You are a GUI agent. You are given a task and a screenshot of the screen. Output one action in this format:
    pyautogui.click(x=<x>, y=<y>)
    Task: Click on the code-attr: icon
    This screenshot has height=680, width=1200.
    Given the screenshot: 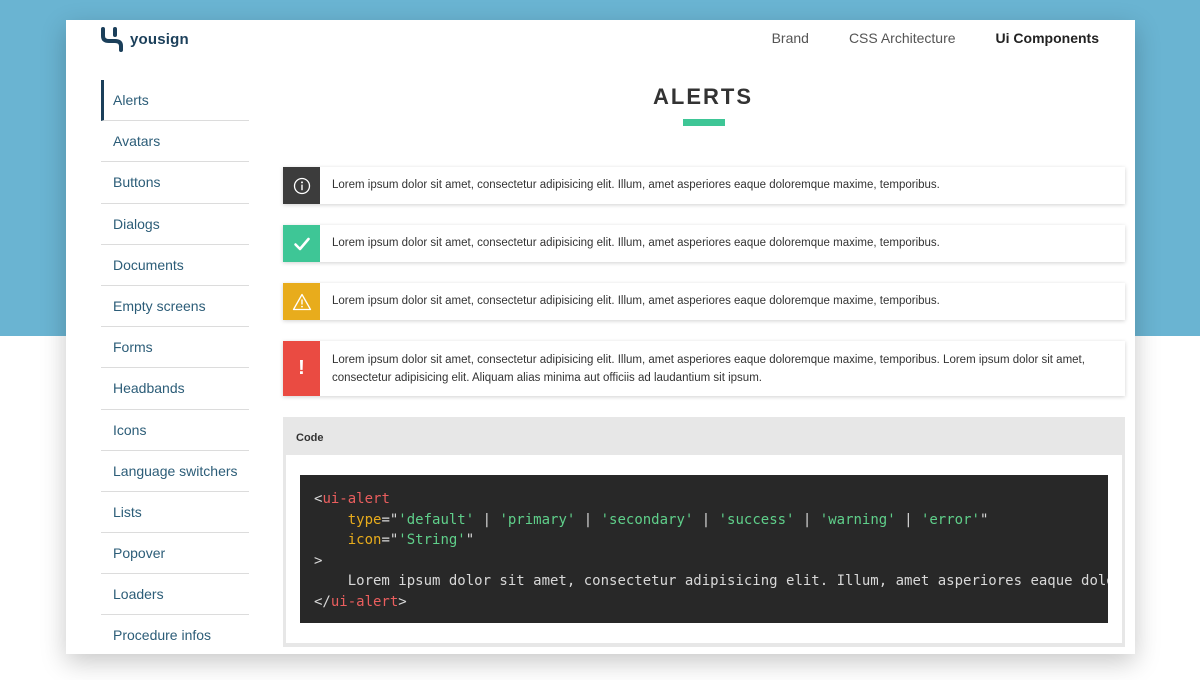 What is the action you would take?
    pyautogui.click(x=364, y=540)
    